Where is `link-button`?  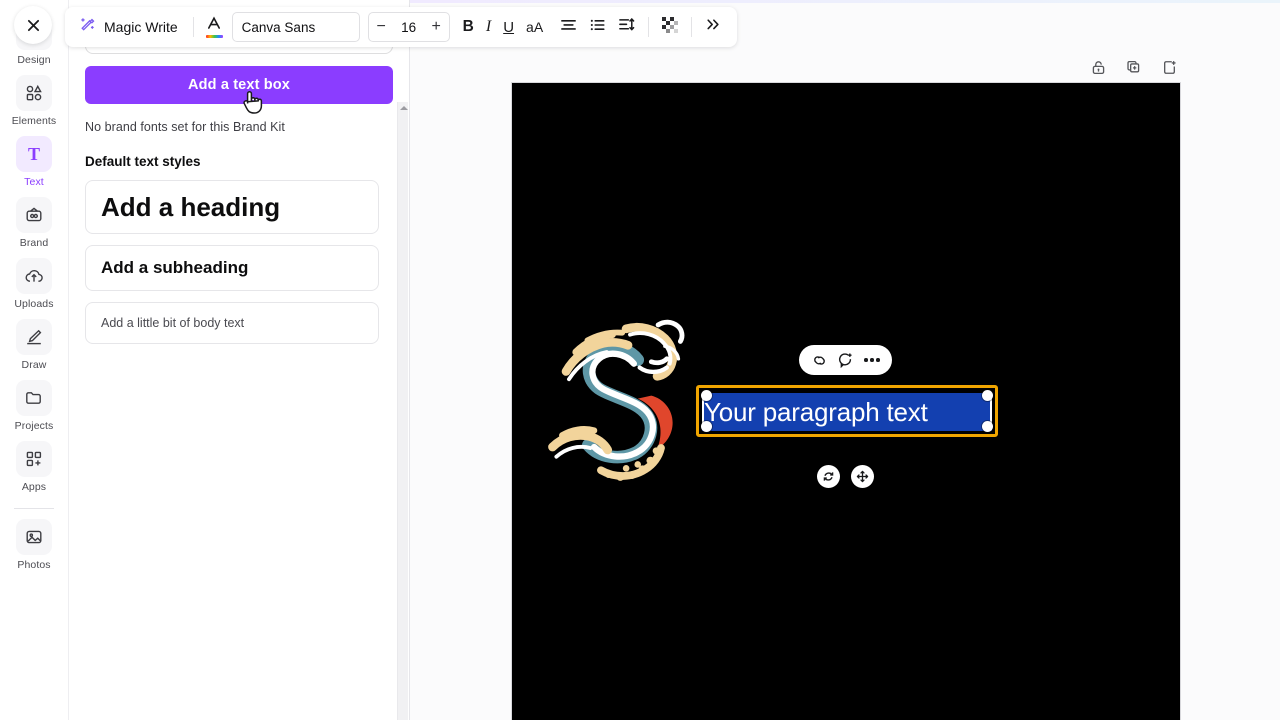
link-button is located at coordinates (819, 360).